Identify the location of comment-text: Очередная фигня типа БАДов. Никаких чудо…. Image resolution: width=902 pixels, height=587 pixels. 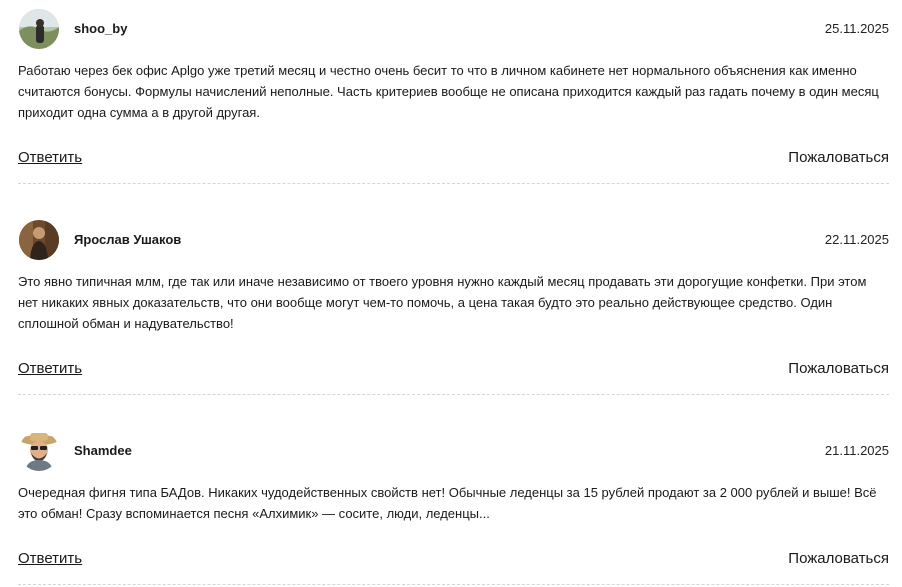
(447, 503).